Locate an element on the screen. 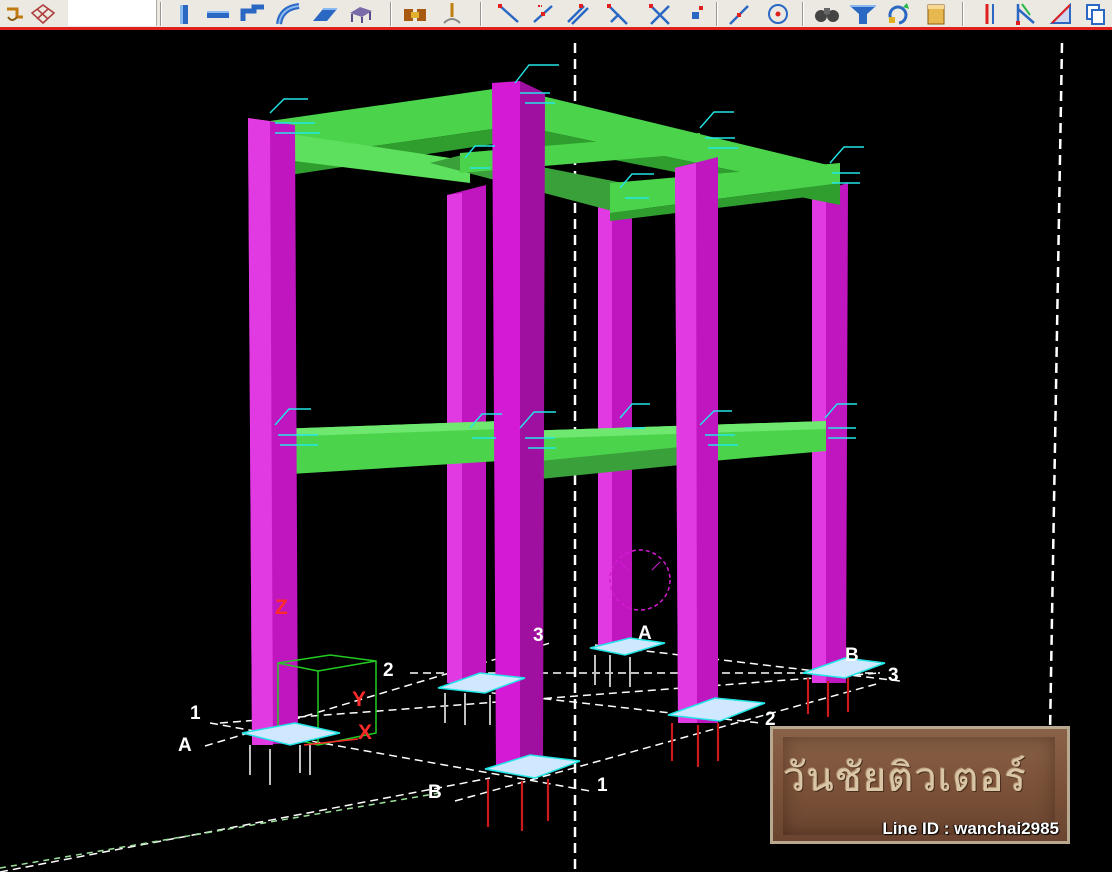 The height and width of the screenshot is (872, 1112). copy-icon is located at coordinates (1095, 14).